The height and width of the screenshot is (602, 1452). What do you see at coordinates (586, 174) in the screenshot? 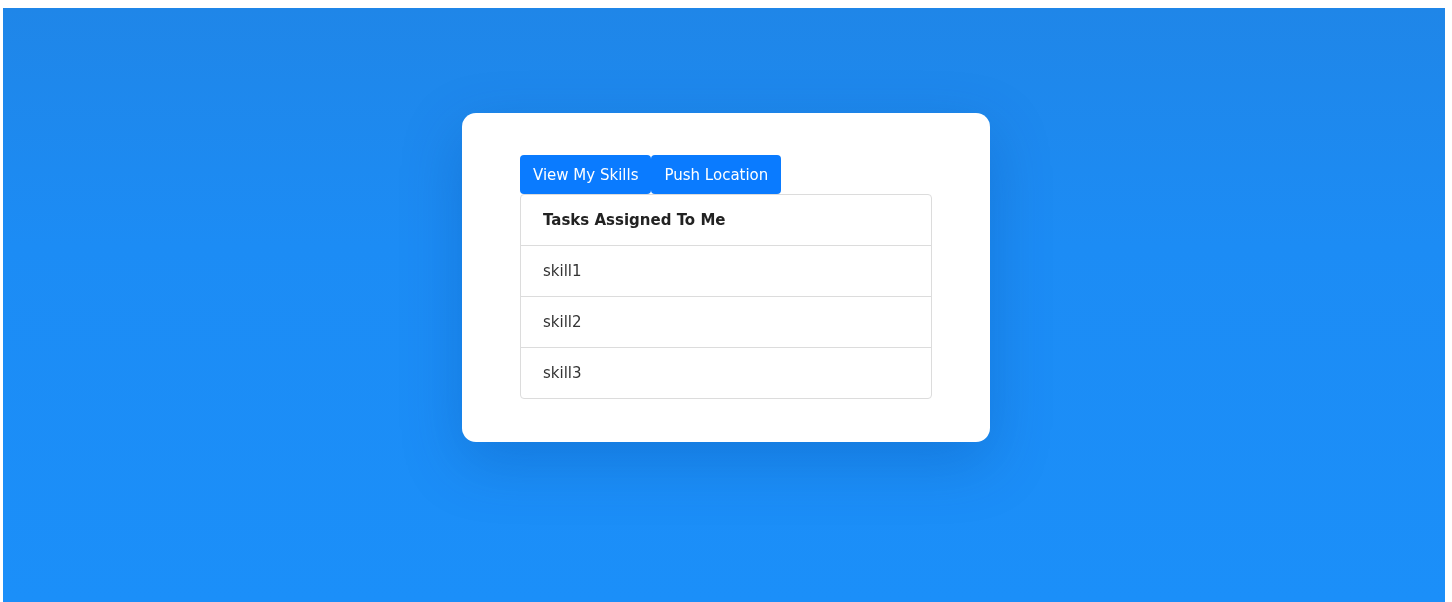
I see `action-button: View My Skills` at bounding box center [586, 174].